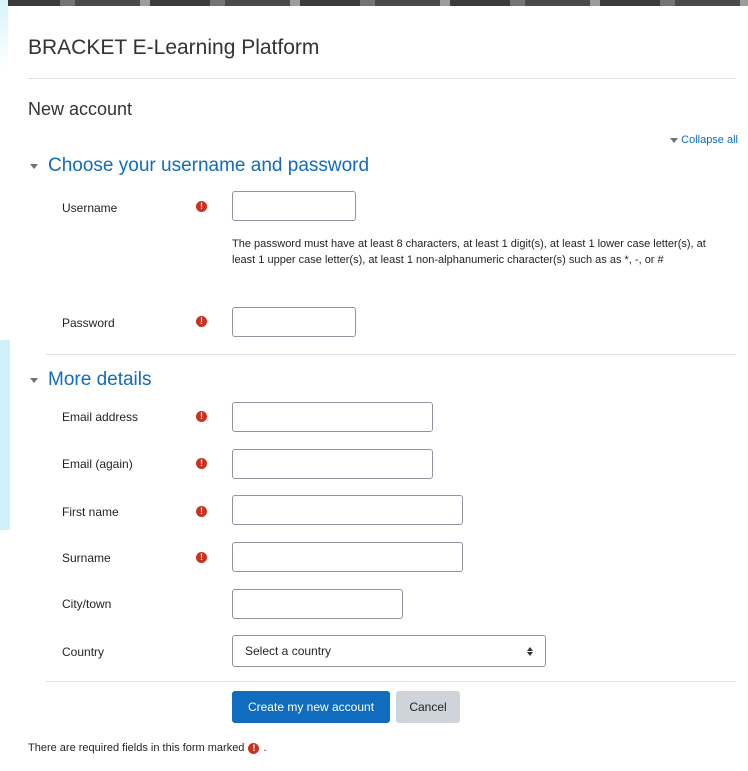 The height and width of the screenshot is (771, 748). I want to click on section-toggle-username-password: Choose your username and password, so click(199, 166).